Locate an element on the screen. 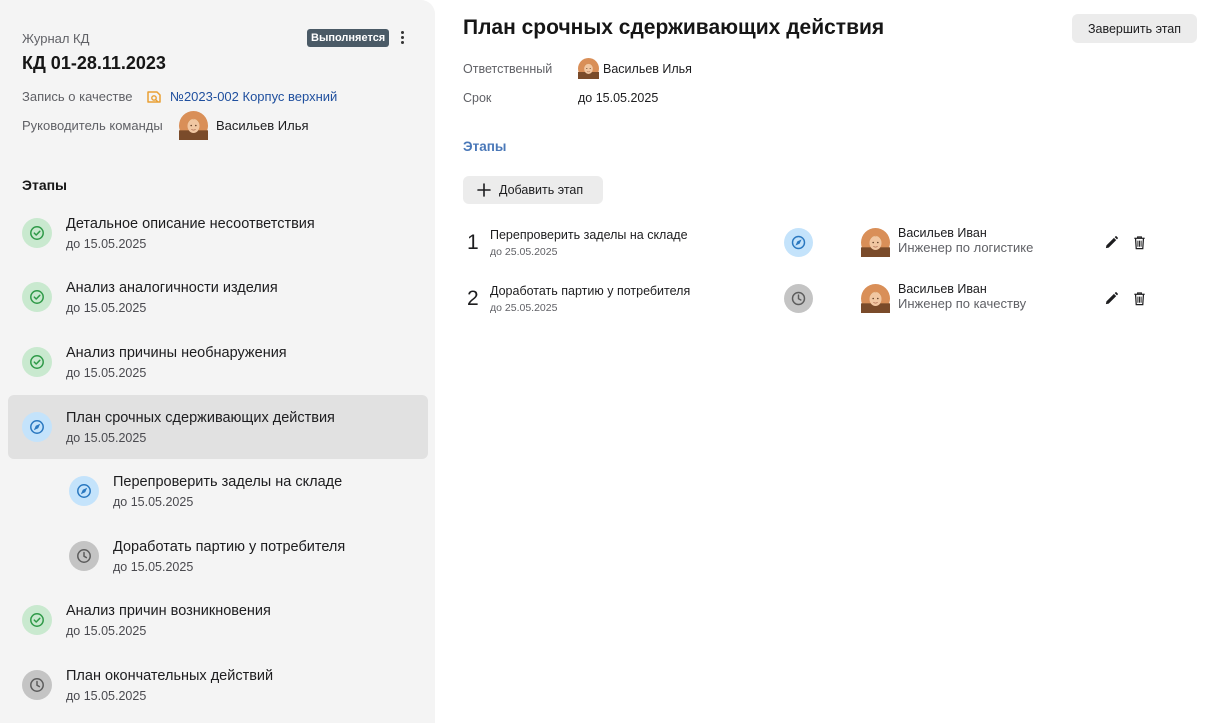  quality-record-icon is located at coordinates (154, 97).